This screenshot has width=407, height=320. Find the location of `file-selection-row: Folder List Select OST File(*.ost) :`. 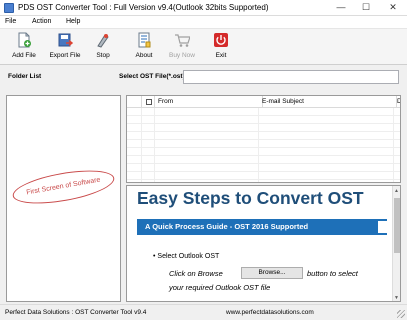

file-selection-row: Folder List Select OST File(*.ost) : is located at coordinates (203, 77).